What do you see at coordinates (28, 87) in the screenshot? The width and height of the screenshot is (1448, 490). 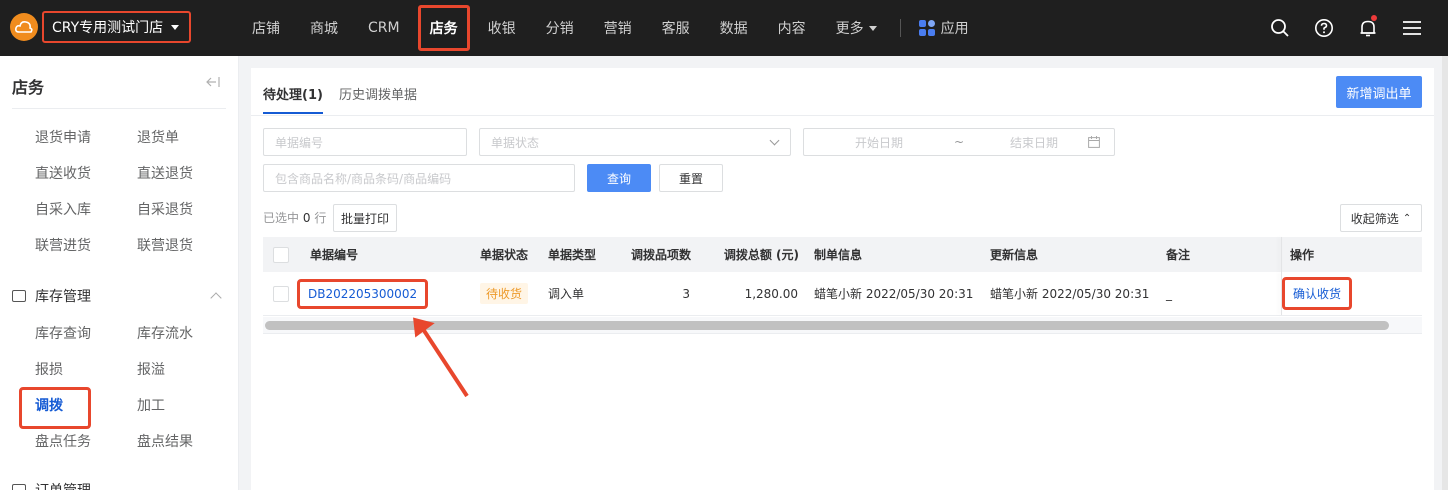 I see `sidebar-title: 店务` at bounding box center [28, 87].